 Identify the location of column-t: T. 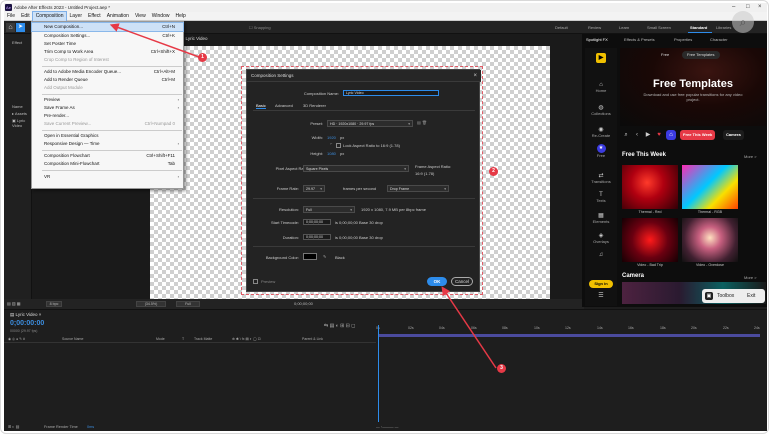
(183, 339).